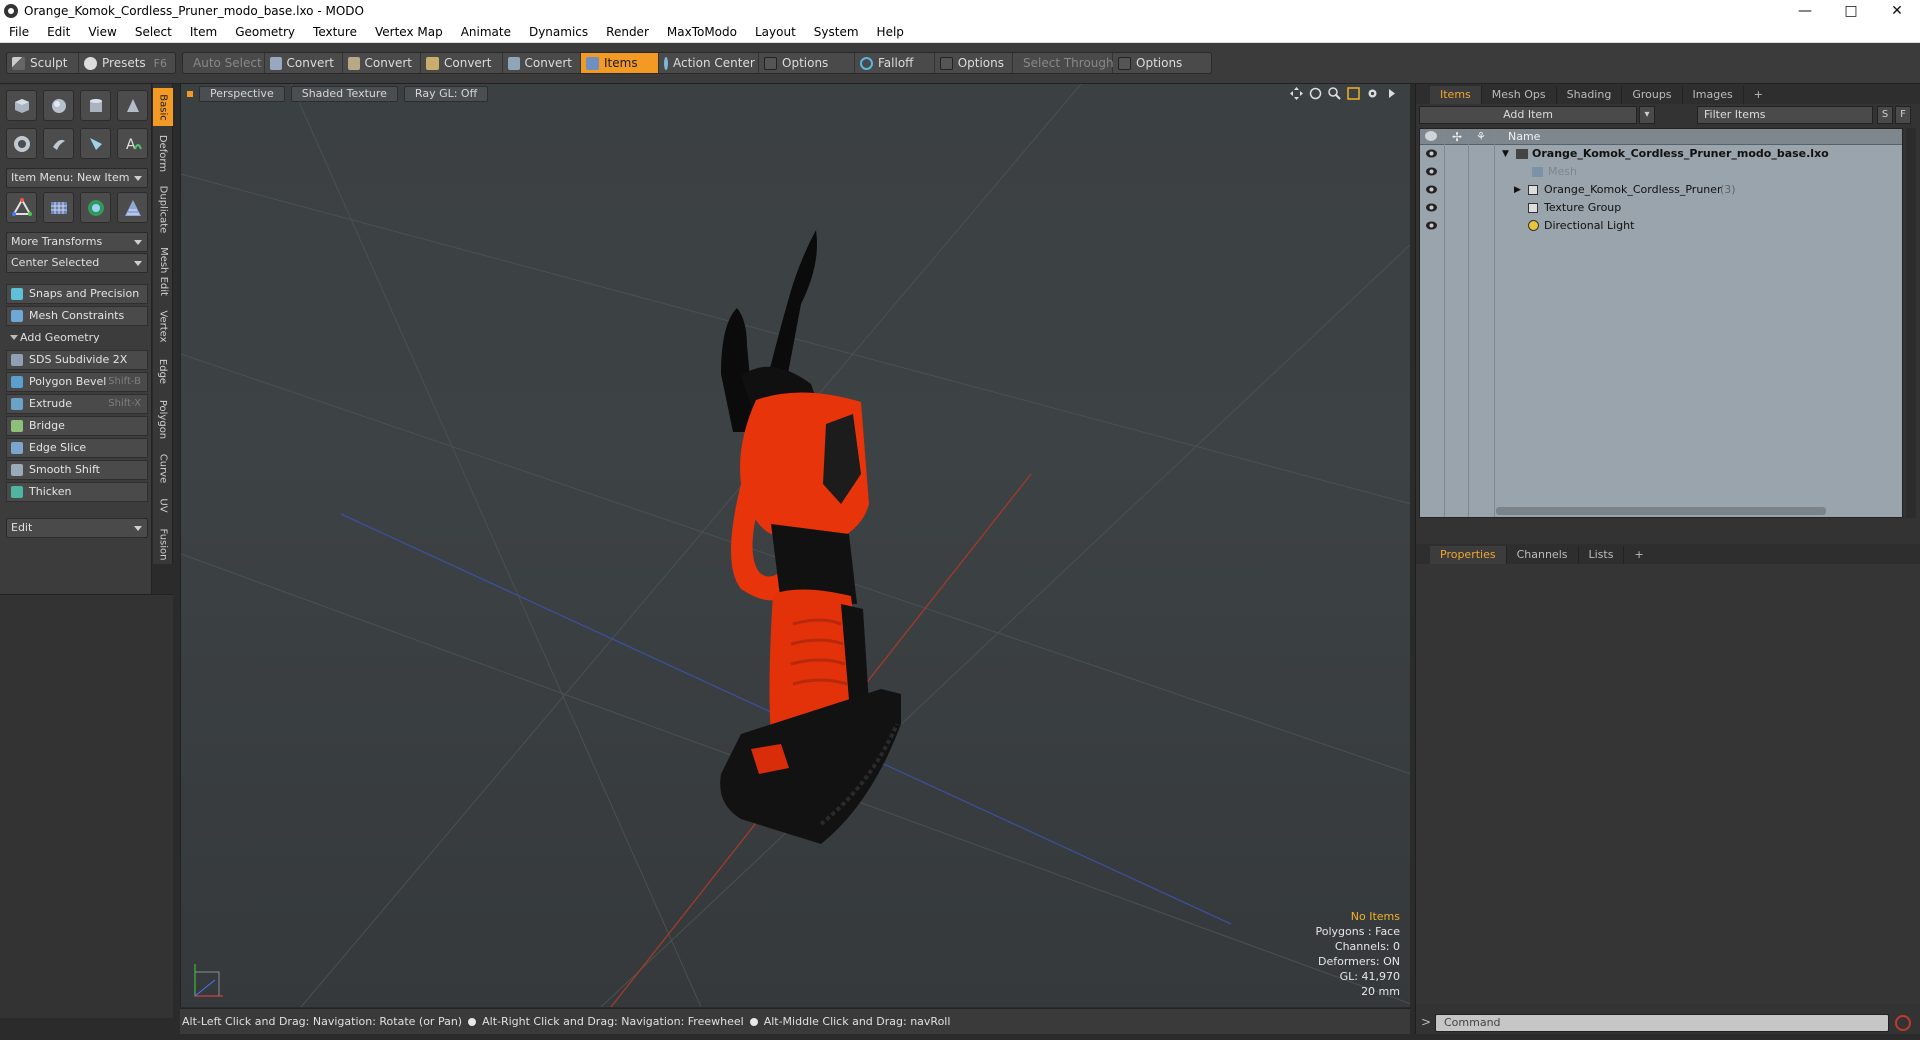 Image resolution: width=1920 pixels, height=1040 pixels. I want to click on menu-item: Item, so click(203, 32).